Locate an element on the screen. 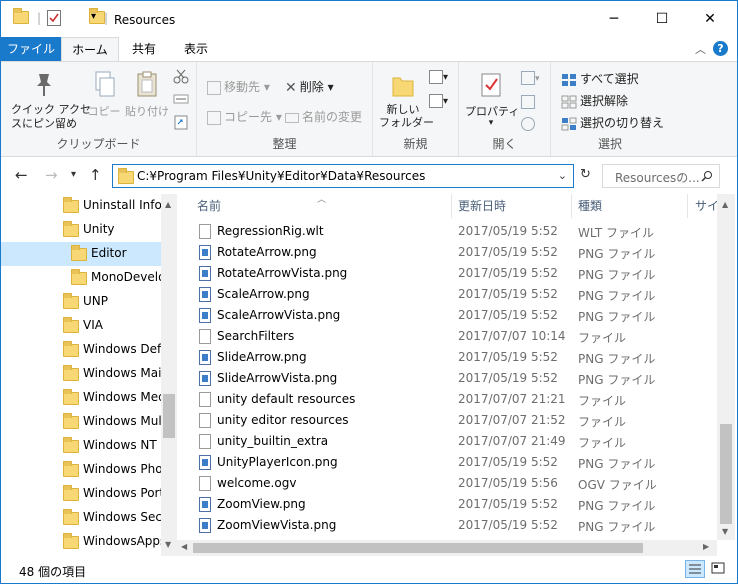 The height and width of the screenshot is (584, 738). nav-item: Windows NT is located at coordinates (81, 446).